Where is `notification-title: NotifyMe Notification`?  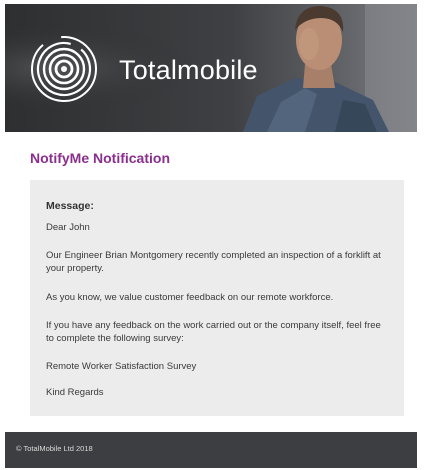 notification-title: NotifyMe Notification is located at coordinates (100, 158).